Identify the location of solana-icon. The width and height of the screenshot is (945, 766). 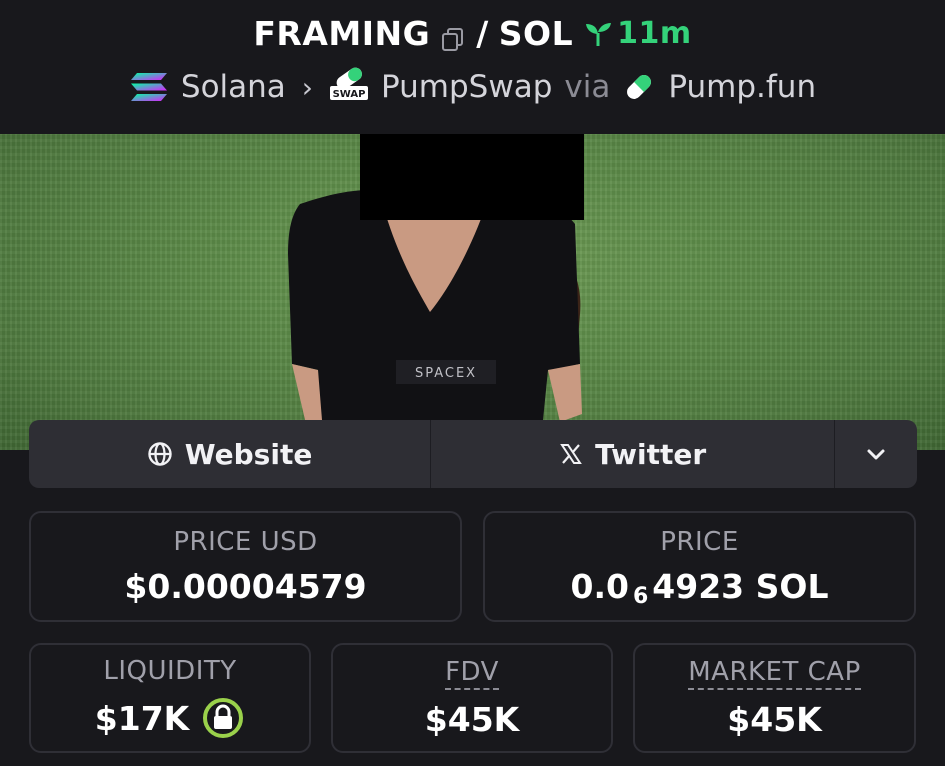
(148, 87).